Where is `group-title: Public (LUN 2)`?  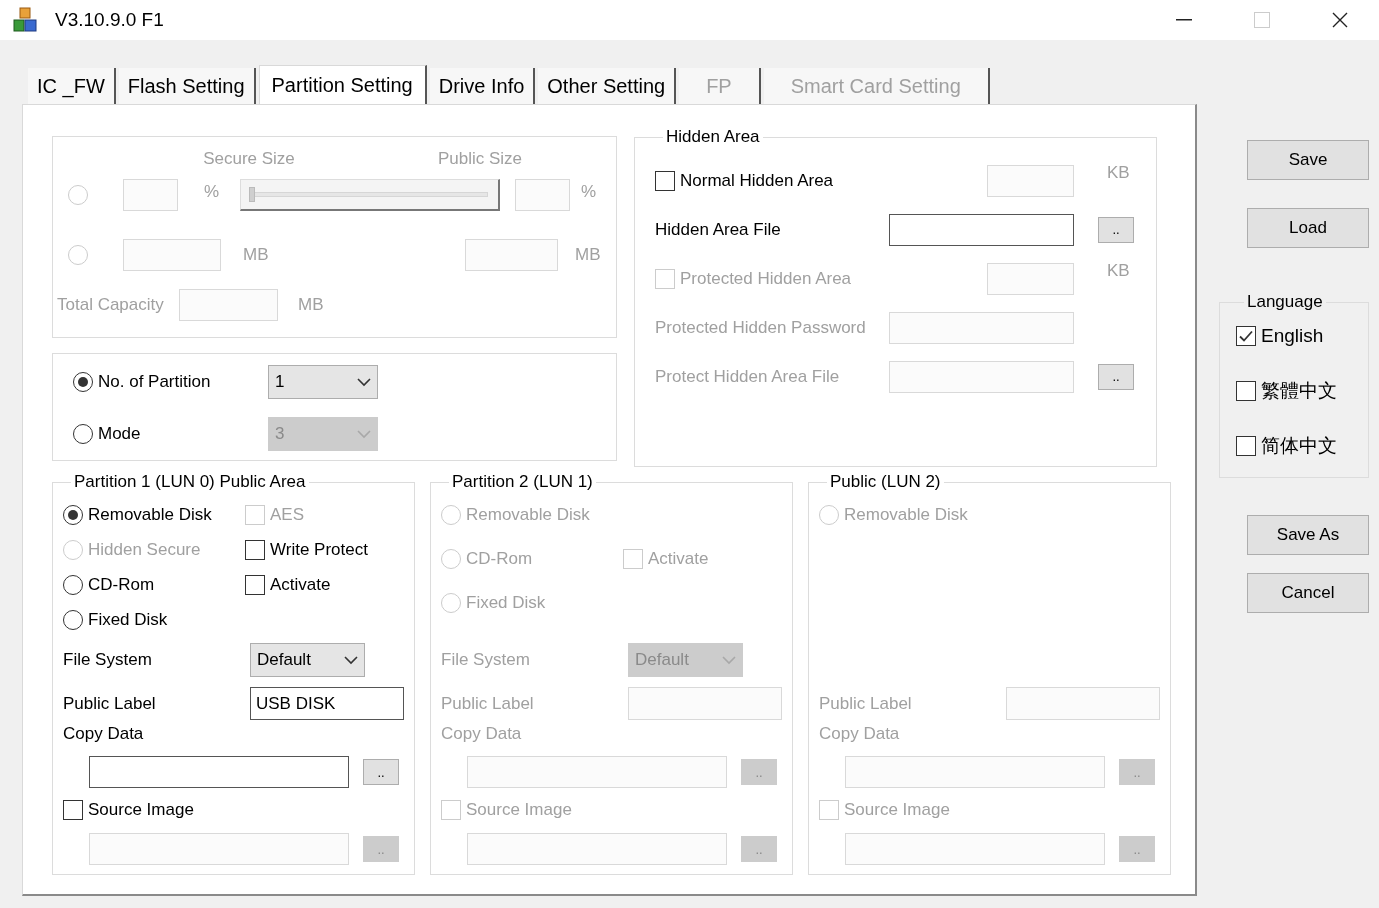
group-title: Public (LUN 2) is located at coordinates (885, 482).